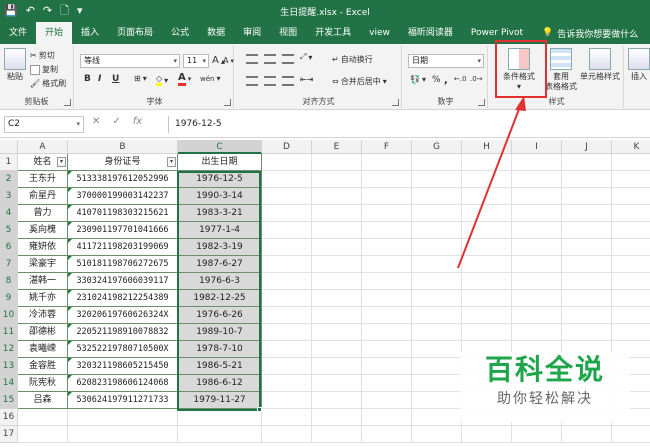 This screenshot has width=650, height=447. Describe the element at coordinates (587, 147) in the screenshot. I see `column-header-j: J` at that location.